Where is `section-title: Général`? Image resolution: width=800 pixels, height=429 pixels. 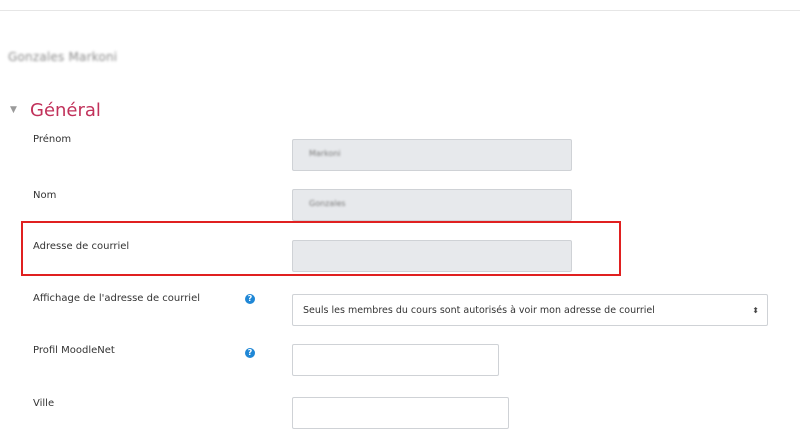
section-title: Général is located at coordinates (65, 110).